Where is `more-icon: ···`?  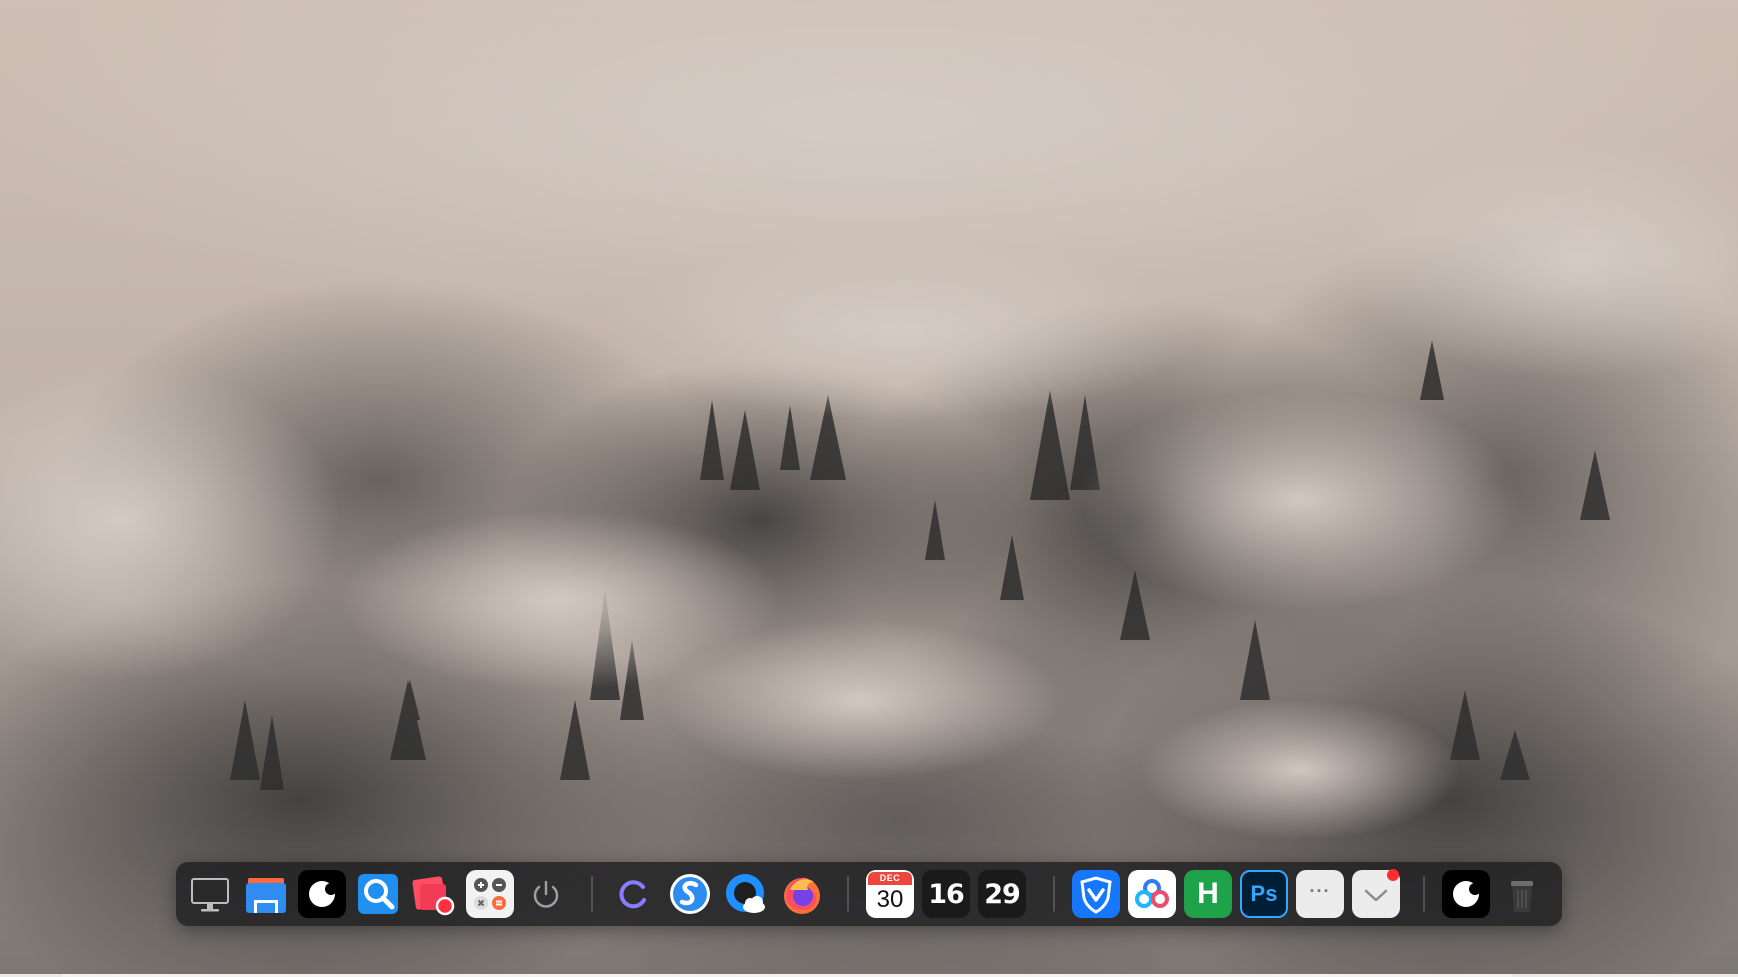 more-icon: ··· is located at coordinates (1320, 890).